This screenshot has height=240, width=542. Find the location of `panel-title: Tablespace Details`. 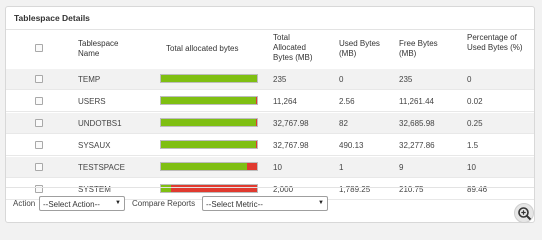

panel-title: Tablespace Details is located at coordinates (52, 18).